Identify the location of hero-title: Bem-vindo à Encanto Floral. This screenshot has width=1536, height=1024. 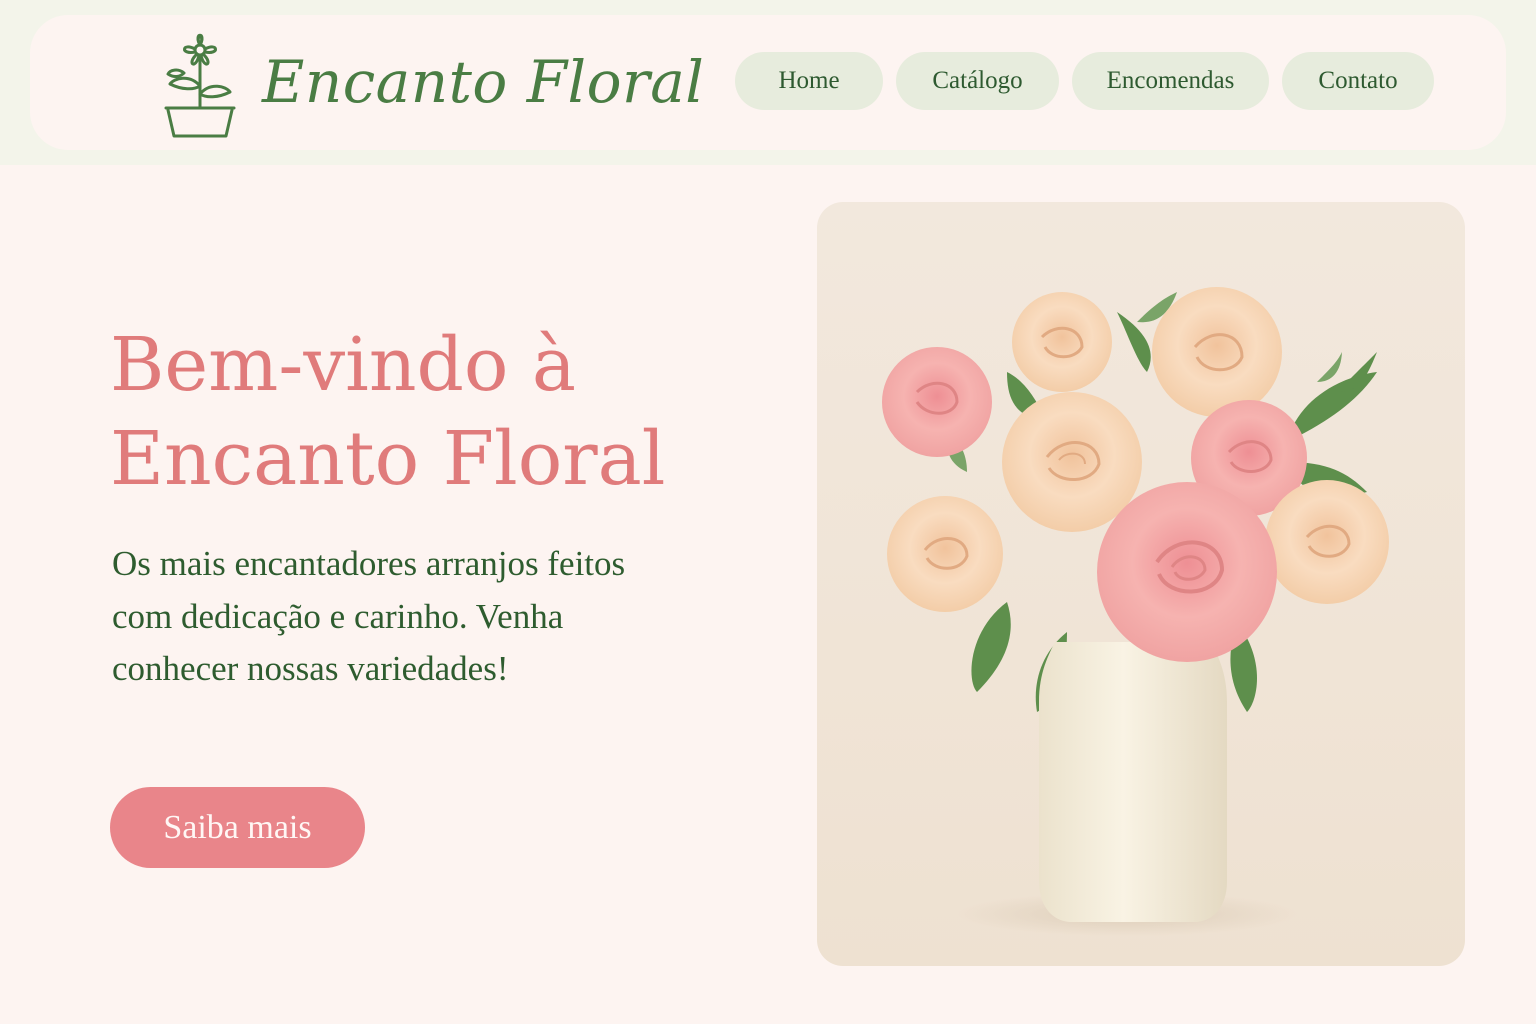
(420, 412).